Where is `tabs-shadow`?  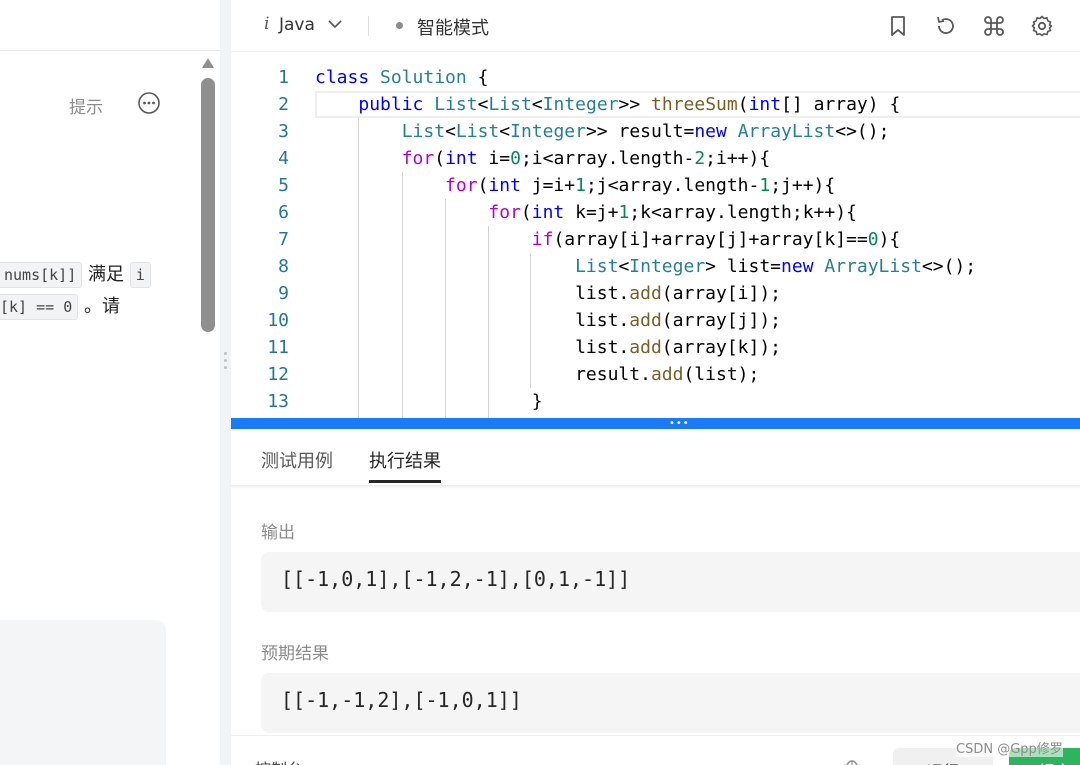
tabs-shadow is located at coordinates (655, 487).